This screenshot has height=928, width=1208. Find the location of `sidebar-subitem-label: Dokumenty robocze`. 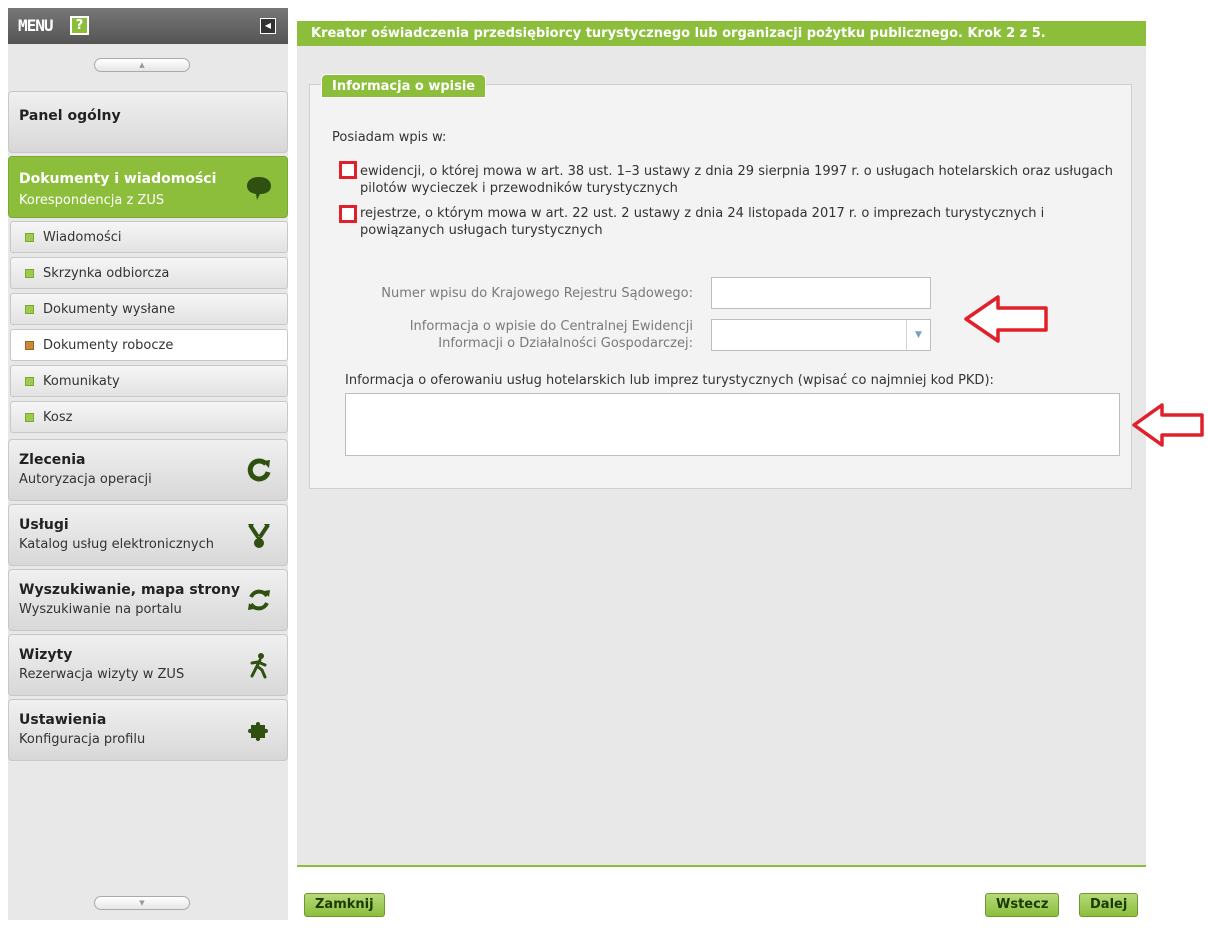

sidebar-subitem-label: Dokumenty robocze is located at coordinates (108, 345).